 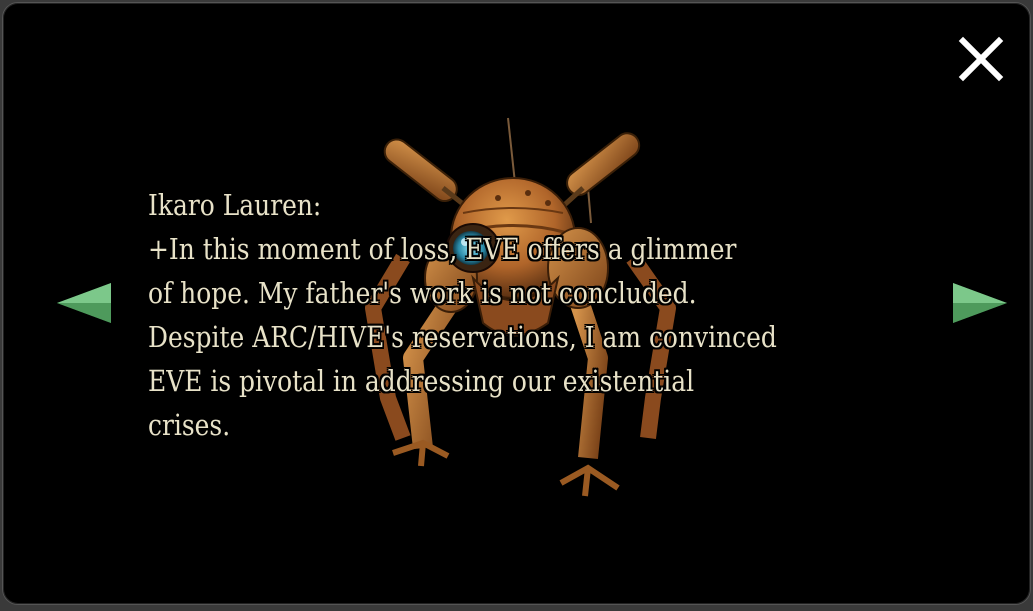 I want to click on dialog-line: crises., so click(x=189, y=425).